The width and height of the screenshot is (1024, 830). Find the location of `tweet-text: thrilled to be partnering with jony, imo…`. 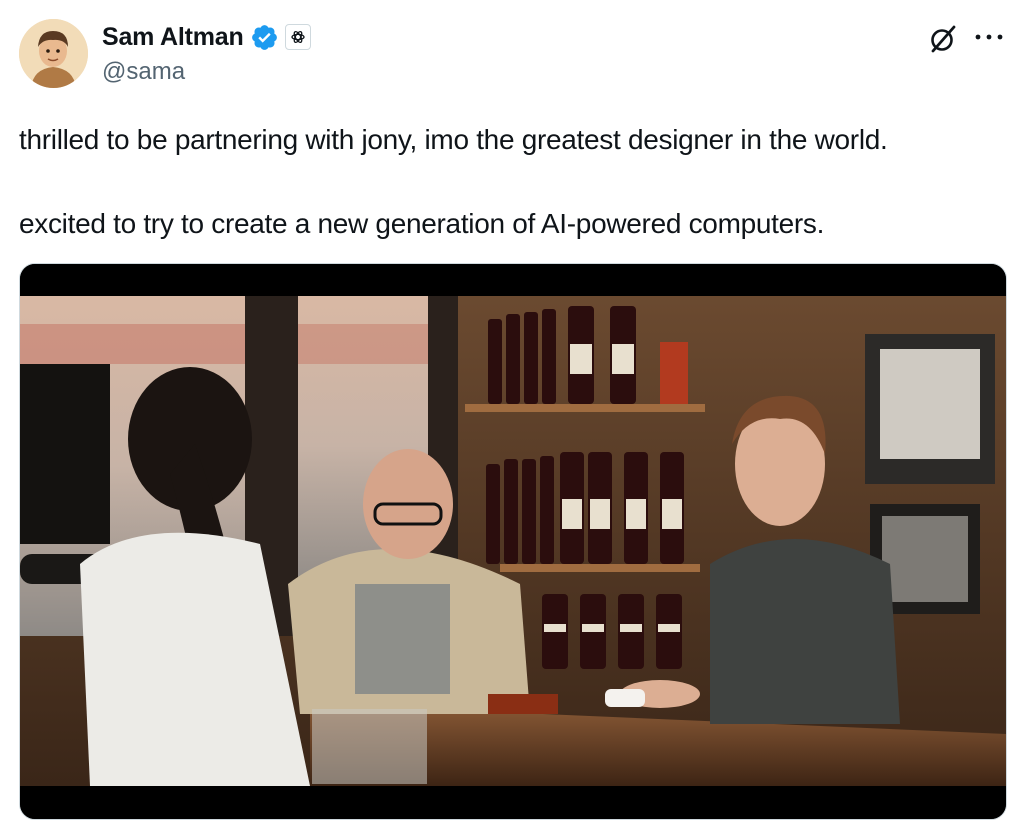

tweet-text: thrilled to be partnering with jony, imo… is located at coordinates (514, 182).